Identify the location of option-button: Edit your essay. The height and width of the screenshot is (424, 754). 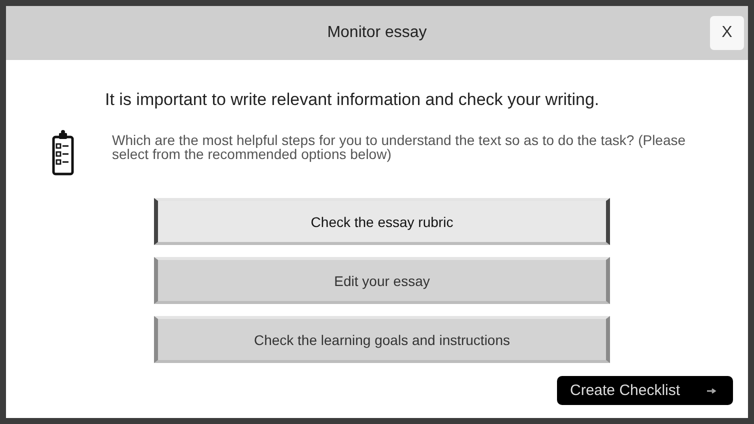
(382, 280).